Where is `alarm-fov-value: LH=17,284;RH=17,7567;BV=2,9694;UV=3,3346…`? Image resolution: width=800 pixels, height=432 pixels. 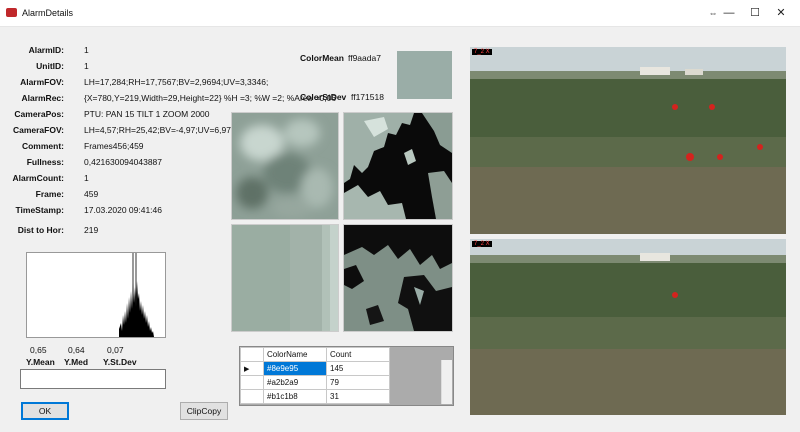 alarm-fov-value: LH=17,284;RH=17,7567;BV=2,9694;UV=3,3346… is located at coordinates (176, 82).